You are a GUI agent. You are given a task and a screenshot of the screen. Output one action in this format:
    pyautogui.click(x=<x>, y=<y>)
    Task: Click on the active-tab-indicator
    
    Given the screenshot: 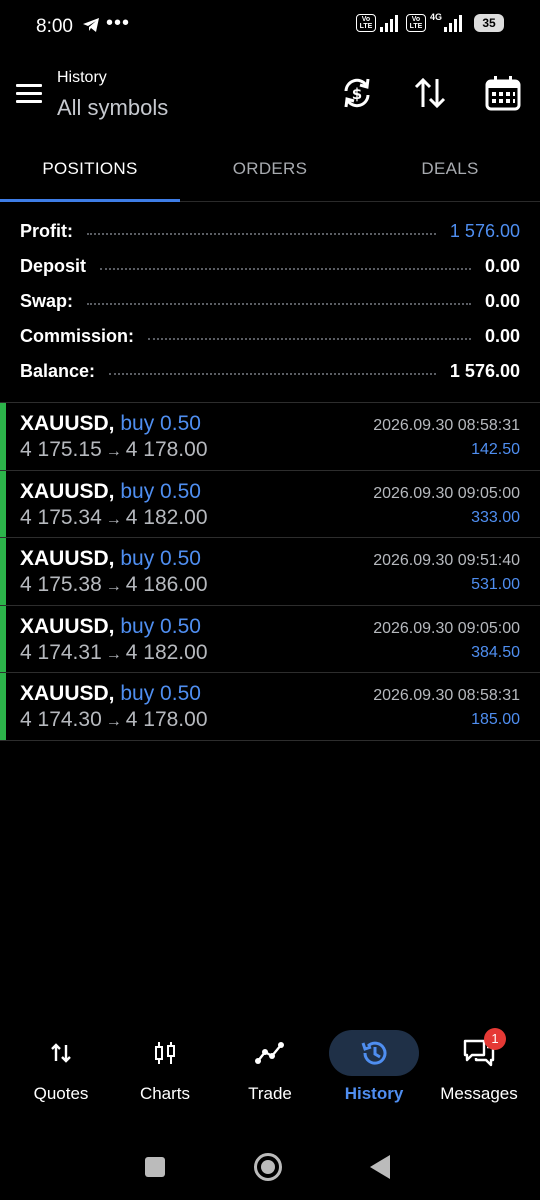 What is the action you would take?
    pyautogui.click(x=90, y=200)
    